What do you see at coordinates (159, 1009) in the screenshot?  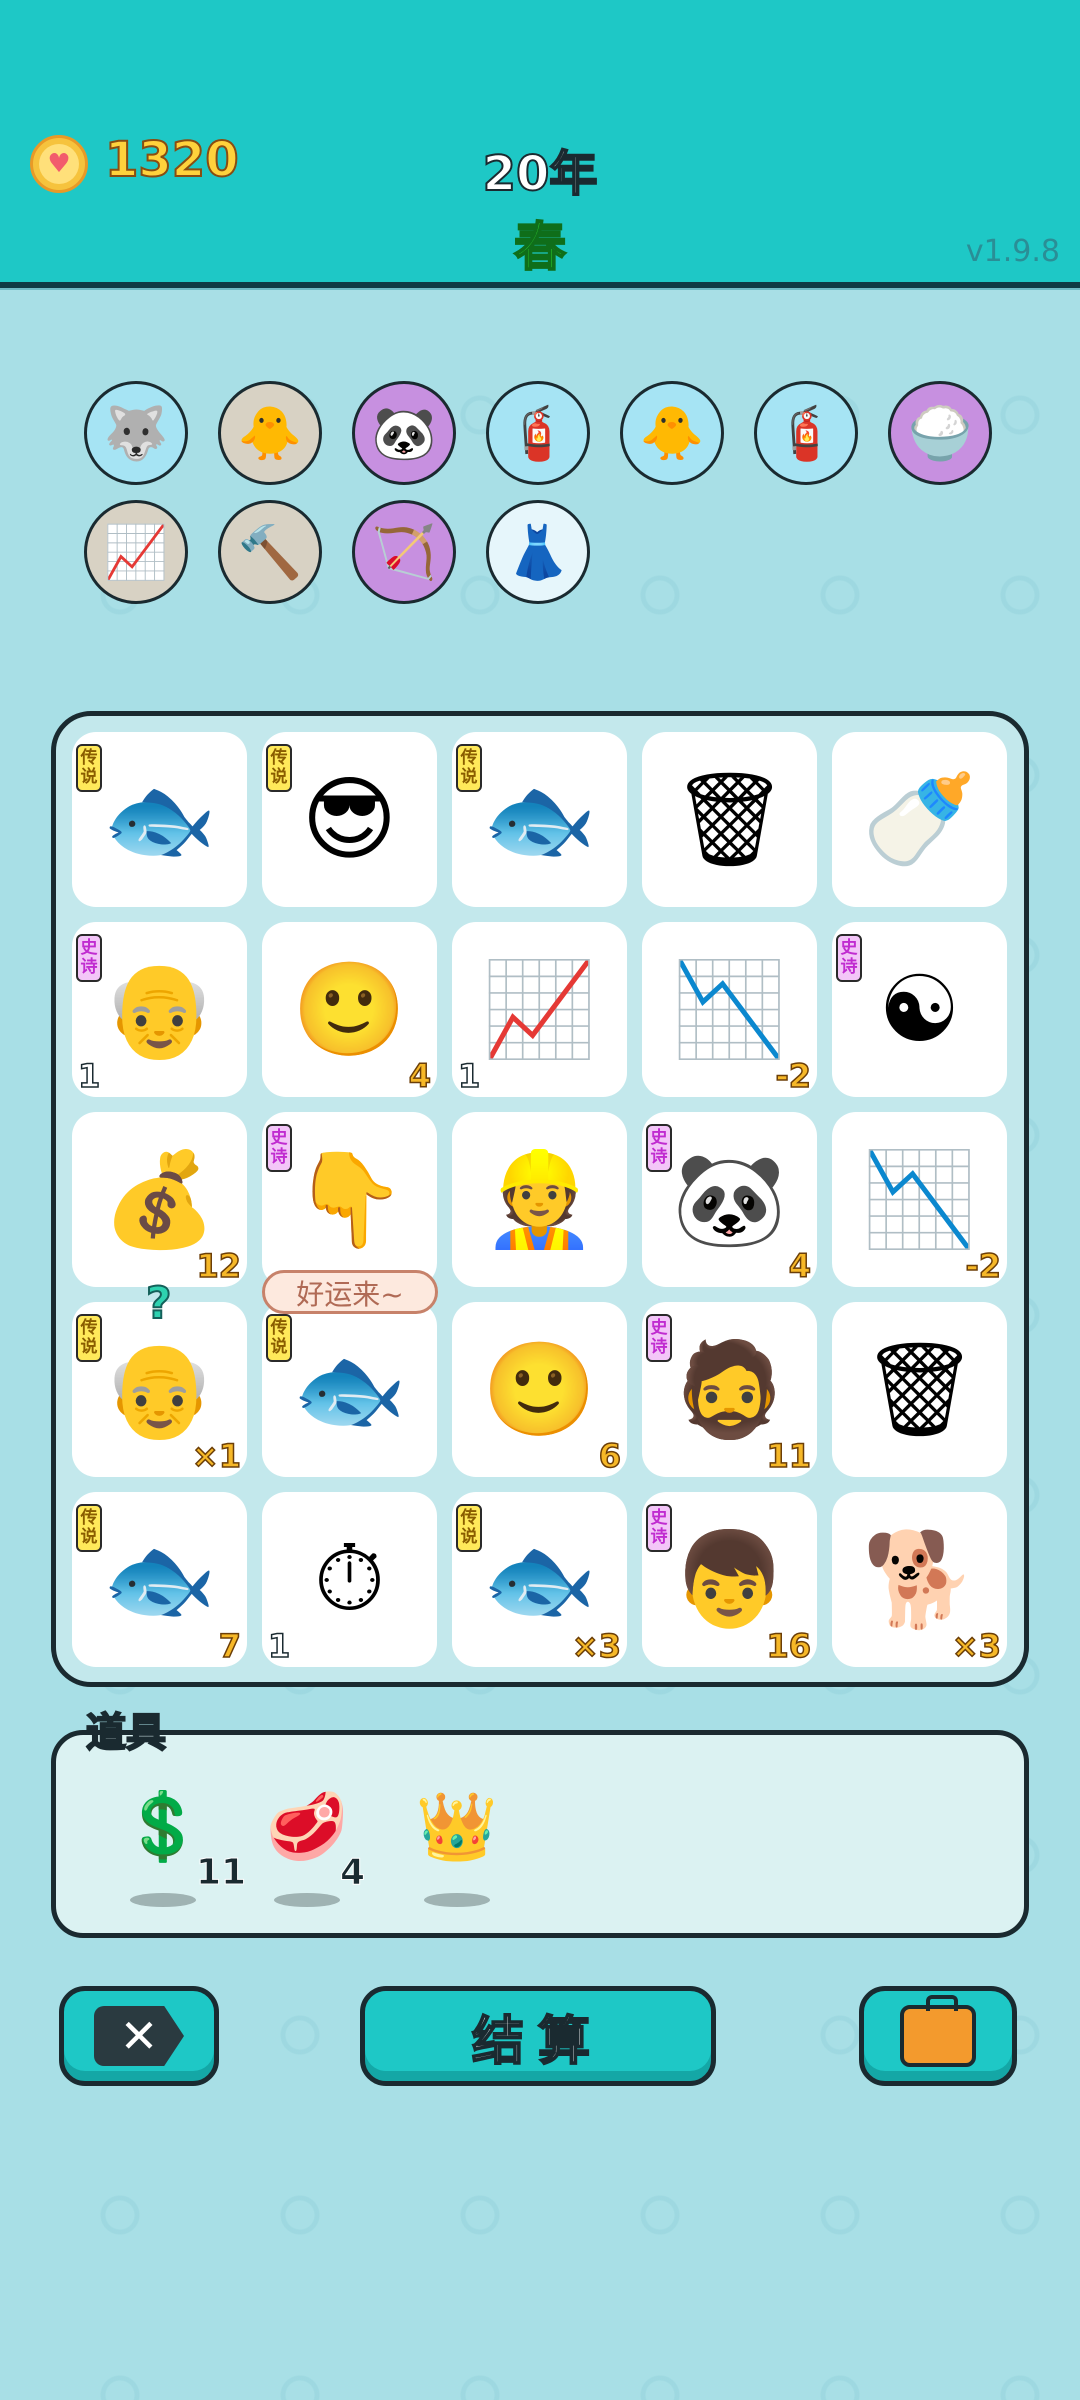 I see `board-cell: 👴 史诗 1` at bounding box center [159, 1009].